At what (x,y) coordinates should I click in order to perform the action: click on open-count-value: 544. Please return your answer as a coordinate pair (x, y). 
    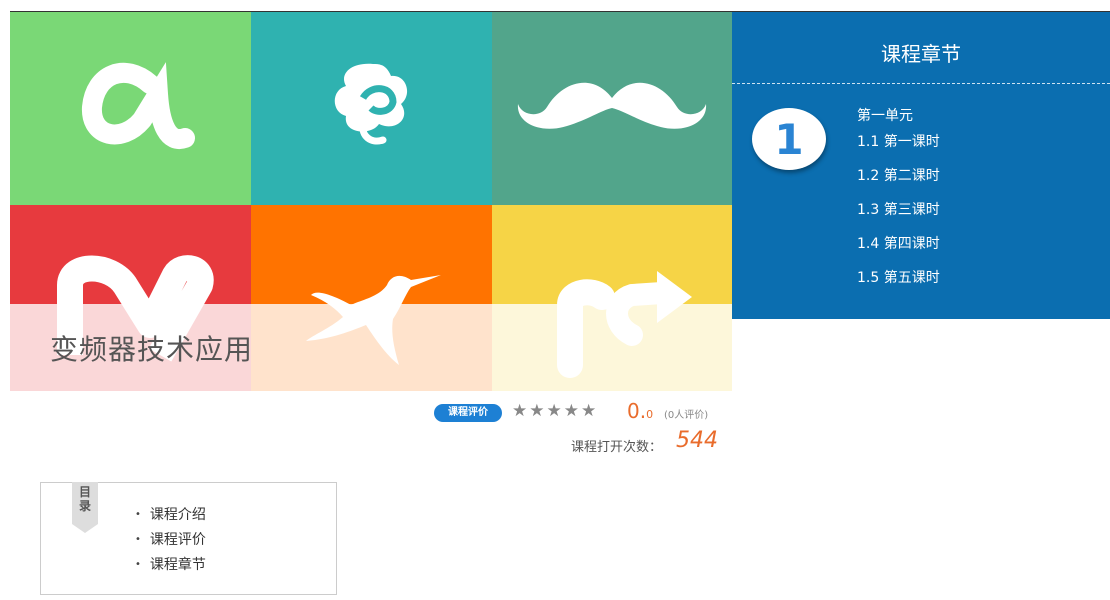
    Looking at the image, I should click on (697, 440).